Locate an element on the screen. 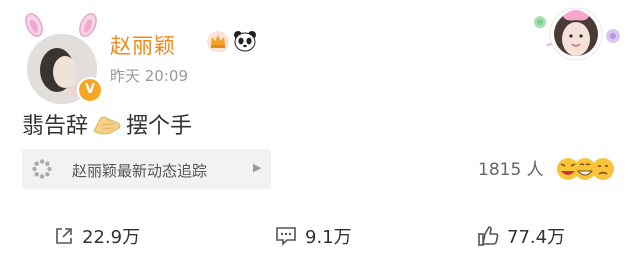  verified-badge-icon: V is located at coordinates (90, 90).